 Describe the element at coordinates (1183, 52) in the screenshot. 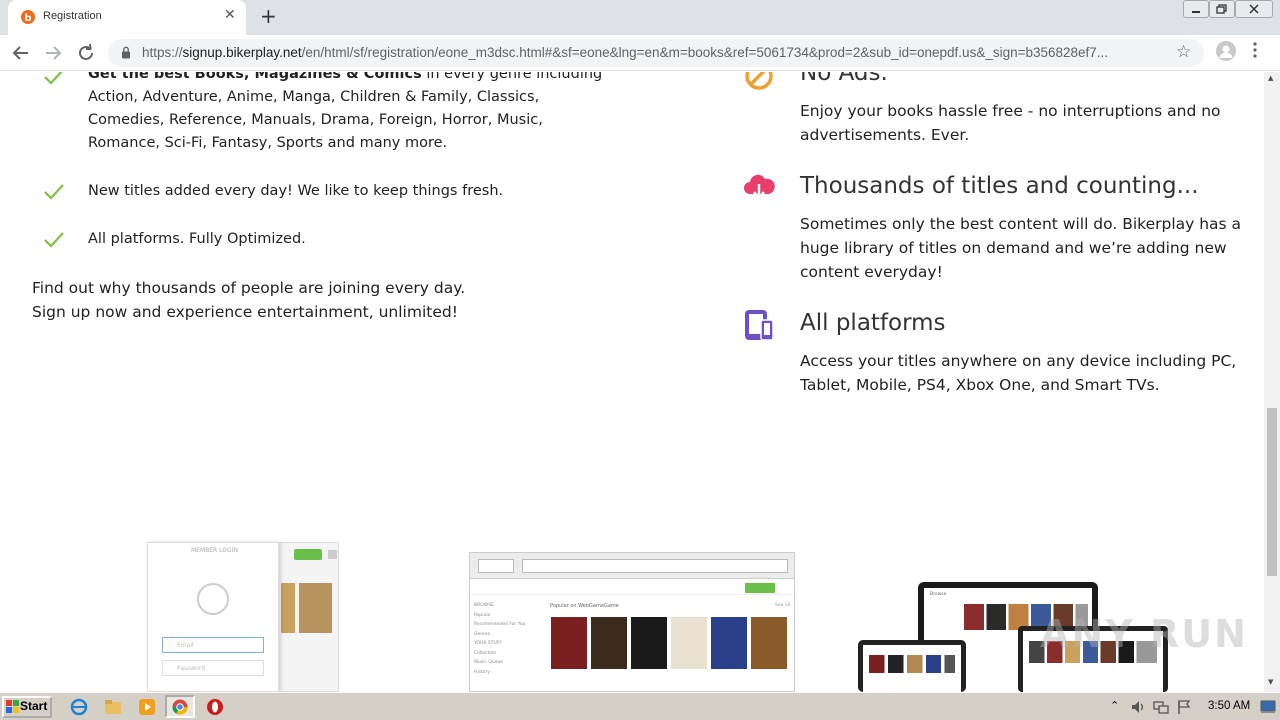

I see `bookmark-star-icon: ☆` at that location.